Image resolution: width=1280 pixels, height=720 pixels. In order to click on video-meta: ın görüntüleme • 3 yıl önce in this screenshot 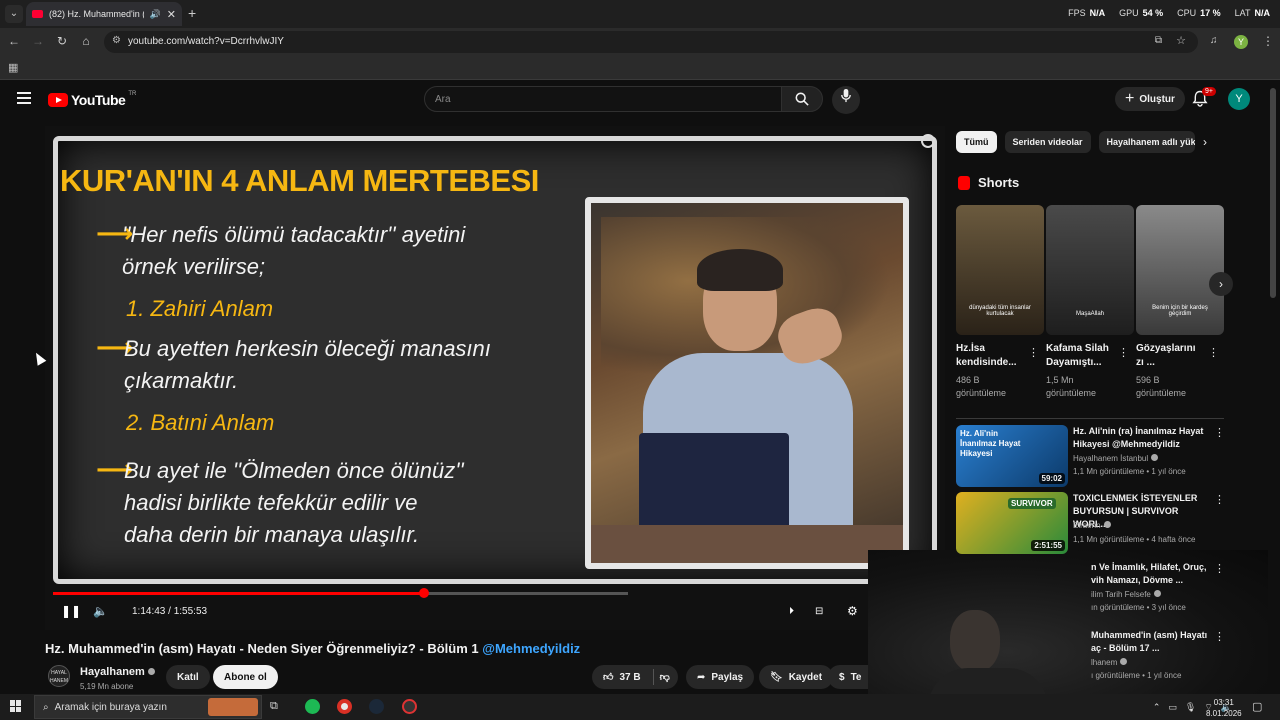, I will do `click(1138, 607)`.